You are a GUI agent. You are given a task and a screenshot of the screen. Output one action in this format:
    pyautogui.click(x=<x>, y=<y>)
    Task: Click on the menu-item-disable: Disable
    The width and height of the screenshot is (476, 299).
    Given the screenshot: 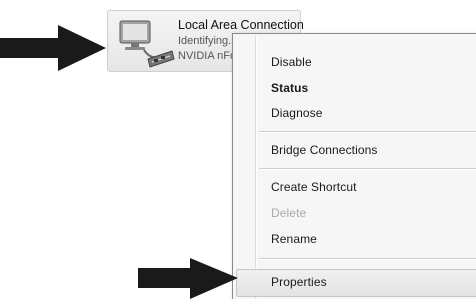 What is the action you would take?
    pyautogui.click(x=291, y=62)
    